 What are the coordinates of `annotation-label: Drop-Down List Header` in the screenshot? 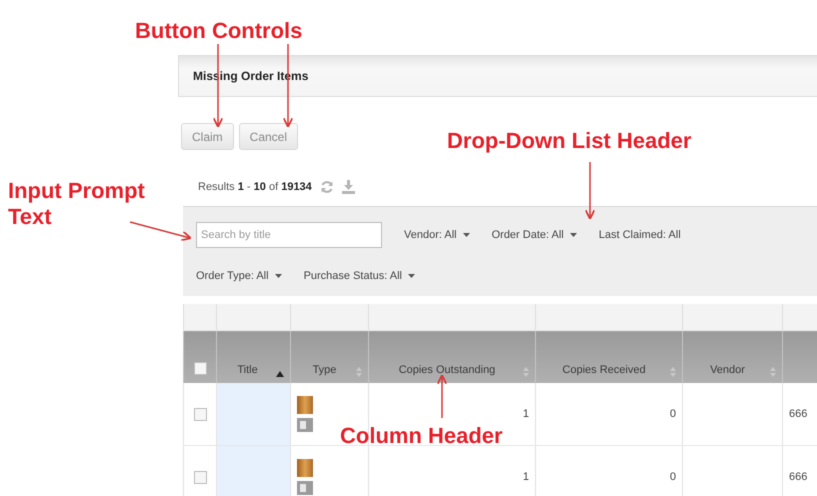 It's located at (569, 141).